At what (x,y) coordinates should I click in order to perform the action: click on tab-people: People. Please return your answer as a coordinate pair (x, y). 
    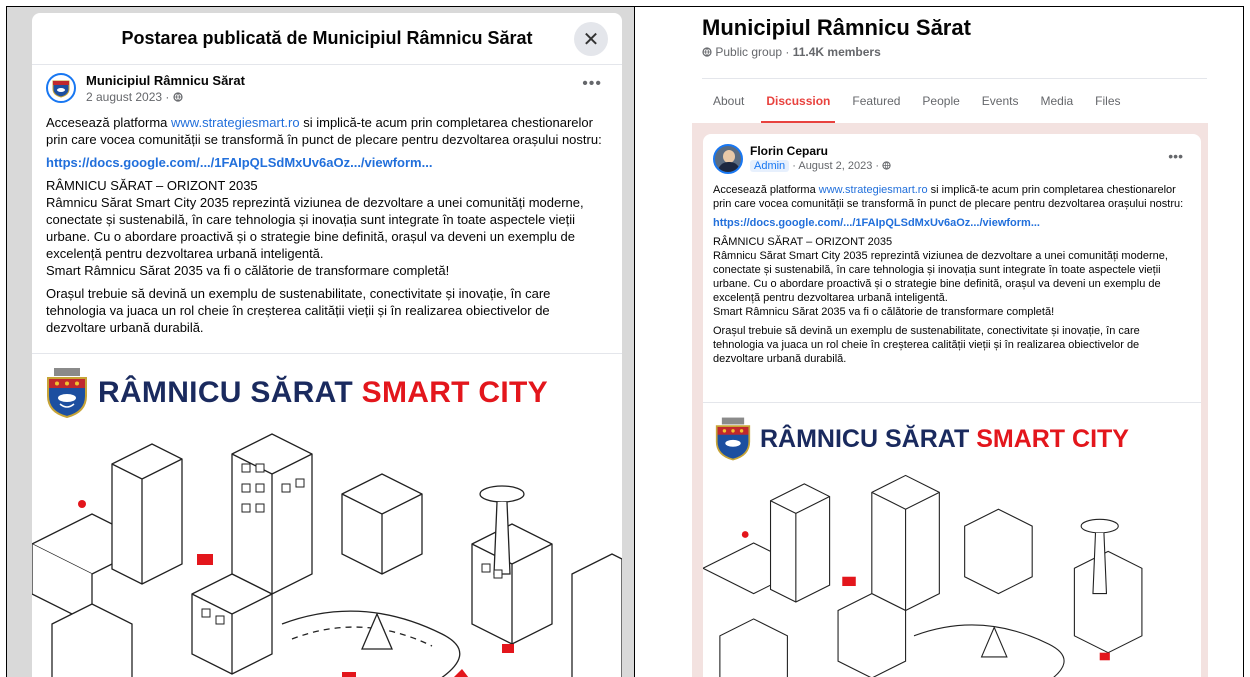
    Looking at the image, I should click on (940, 101).